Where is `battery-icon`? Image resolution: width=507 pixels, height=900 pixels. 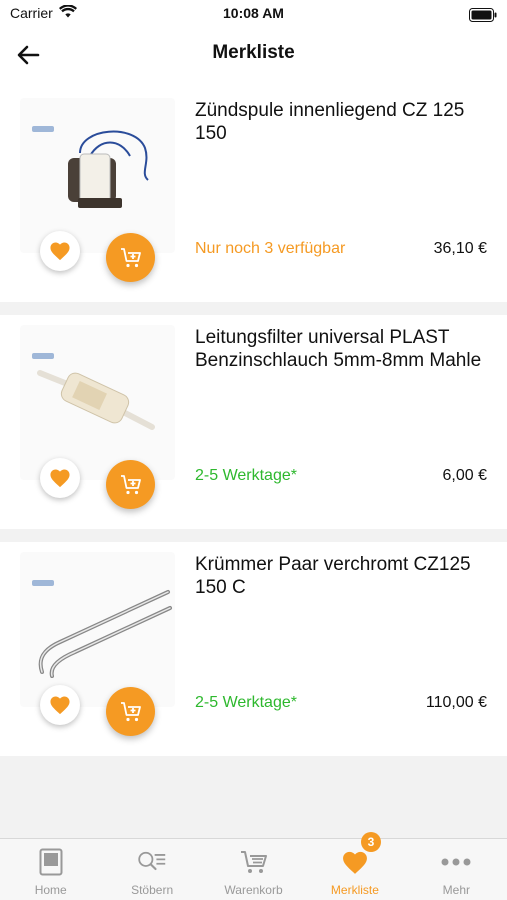
battery-icon is located at coordinates (483, 16).